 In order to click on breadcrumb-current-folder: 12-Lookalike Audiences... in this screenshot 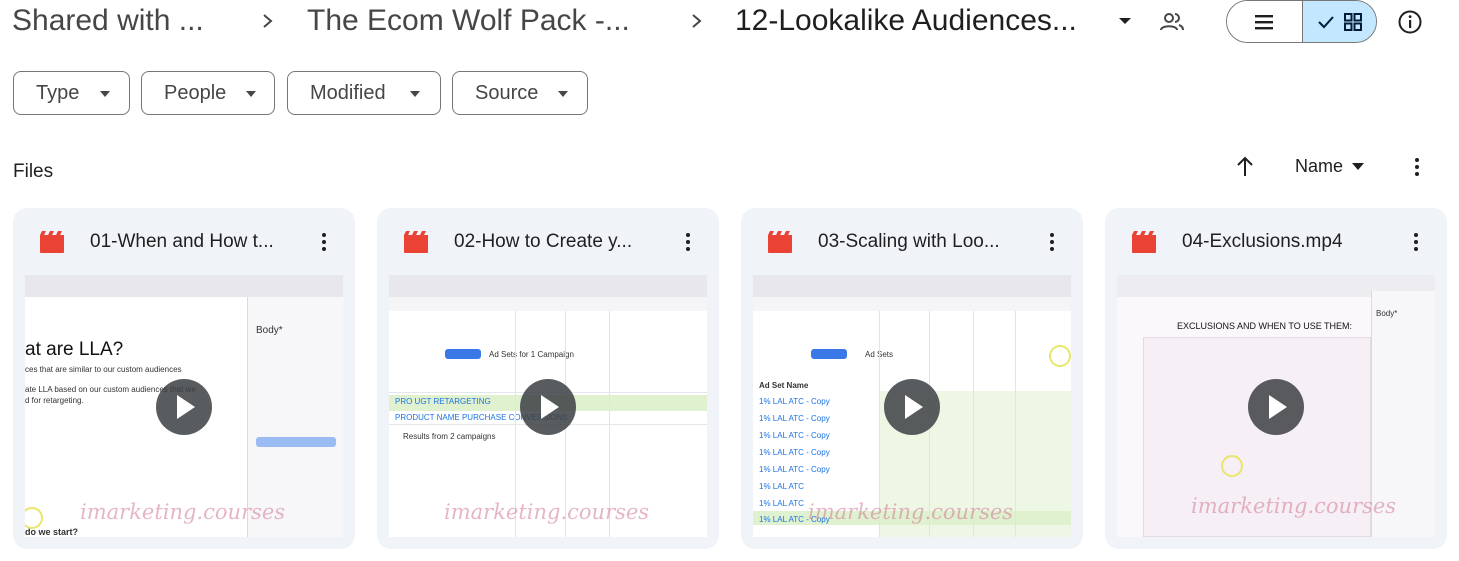, I will do `click(906, 21)`.